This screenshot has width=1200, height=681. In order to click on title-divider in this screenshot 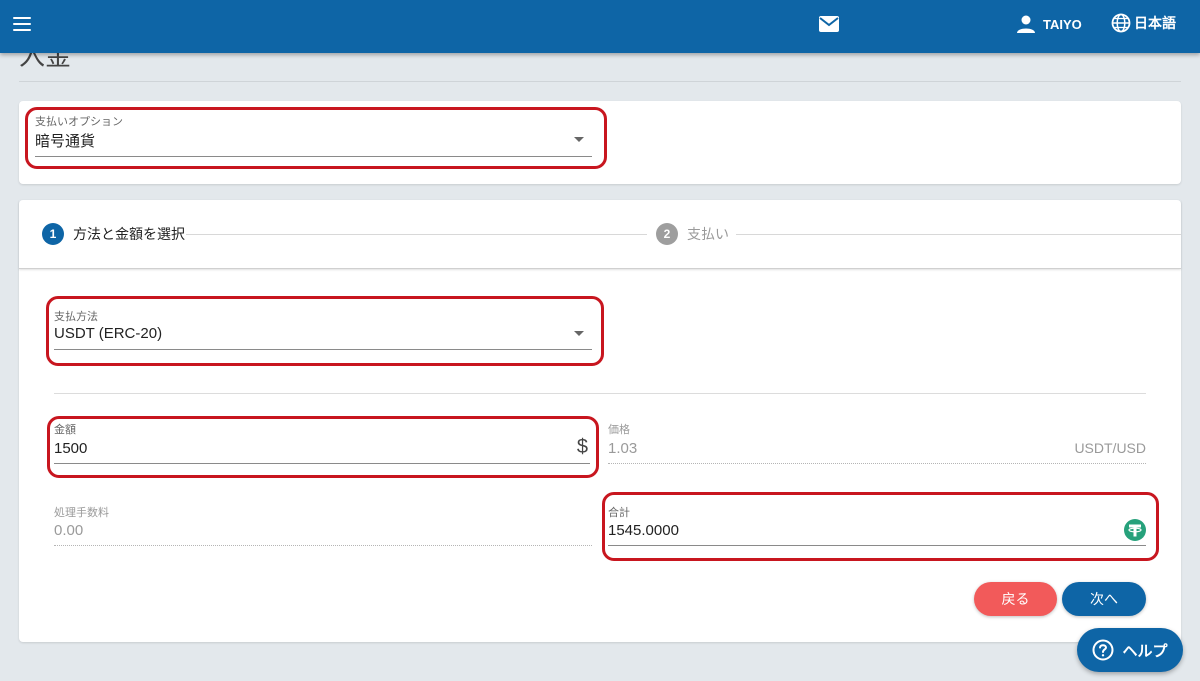, I will do `click(600, 81)`.